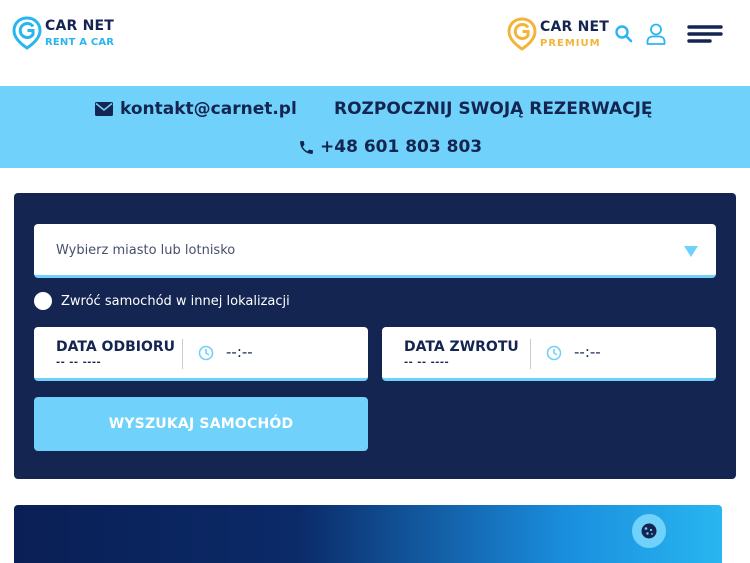  I want to click on carnet-rent-a-car-logo: CAR NET RENT A CAR, so click(63, 33).